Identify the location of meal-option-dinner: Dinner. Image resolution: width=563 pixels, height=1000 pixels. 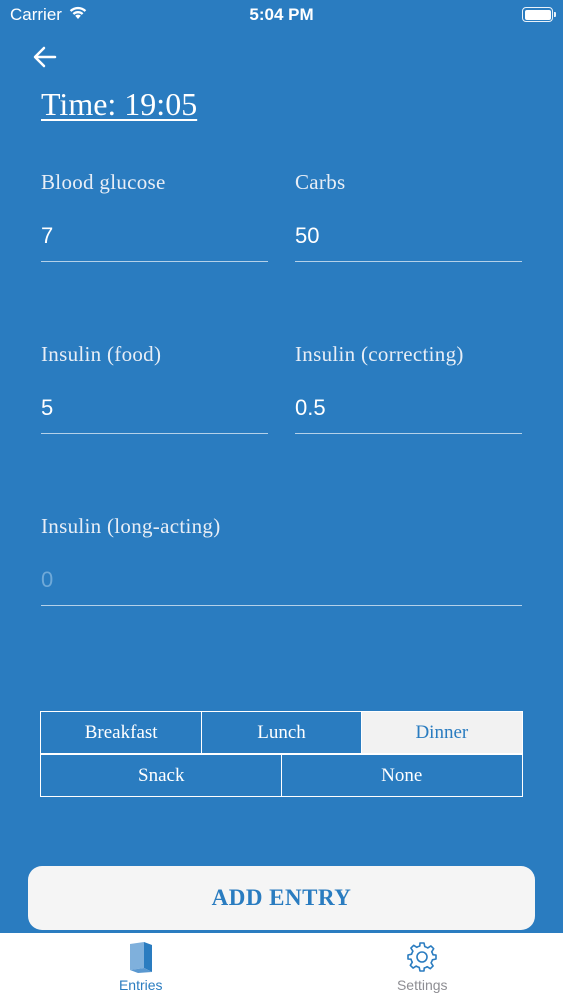
(441, 733).